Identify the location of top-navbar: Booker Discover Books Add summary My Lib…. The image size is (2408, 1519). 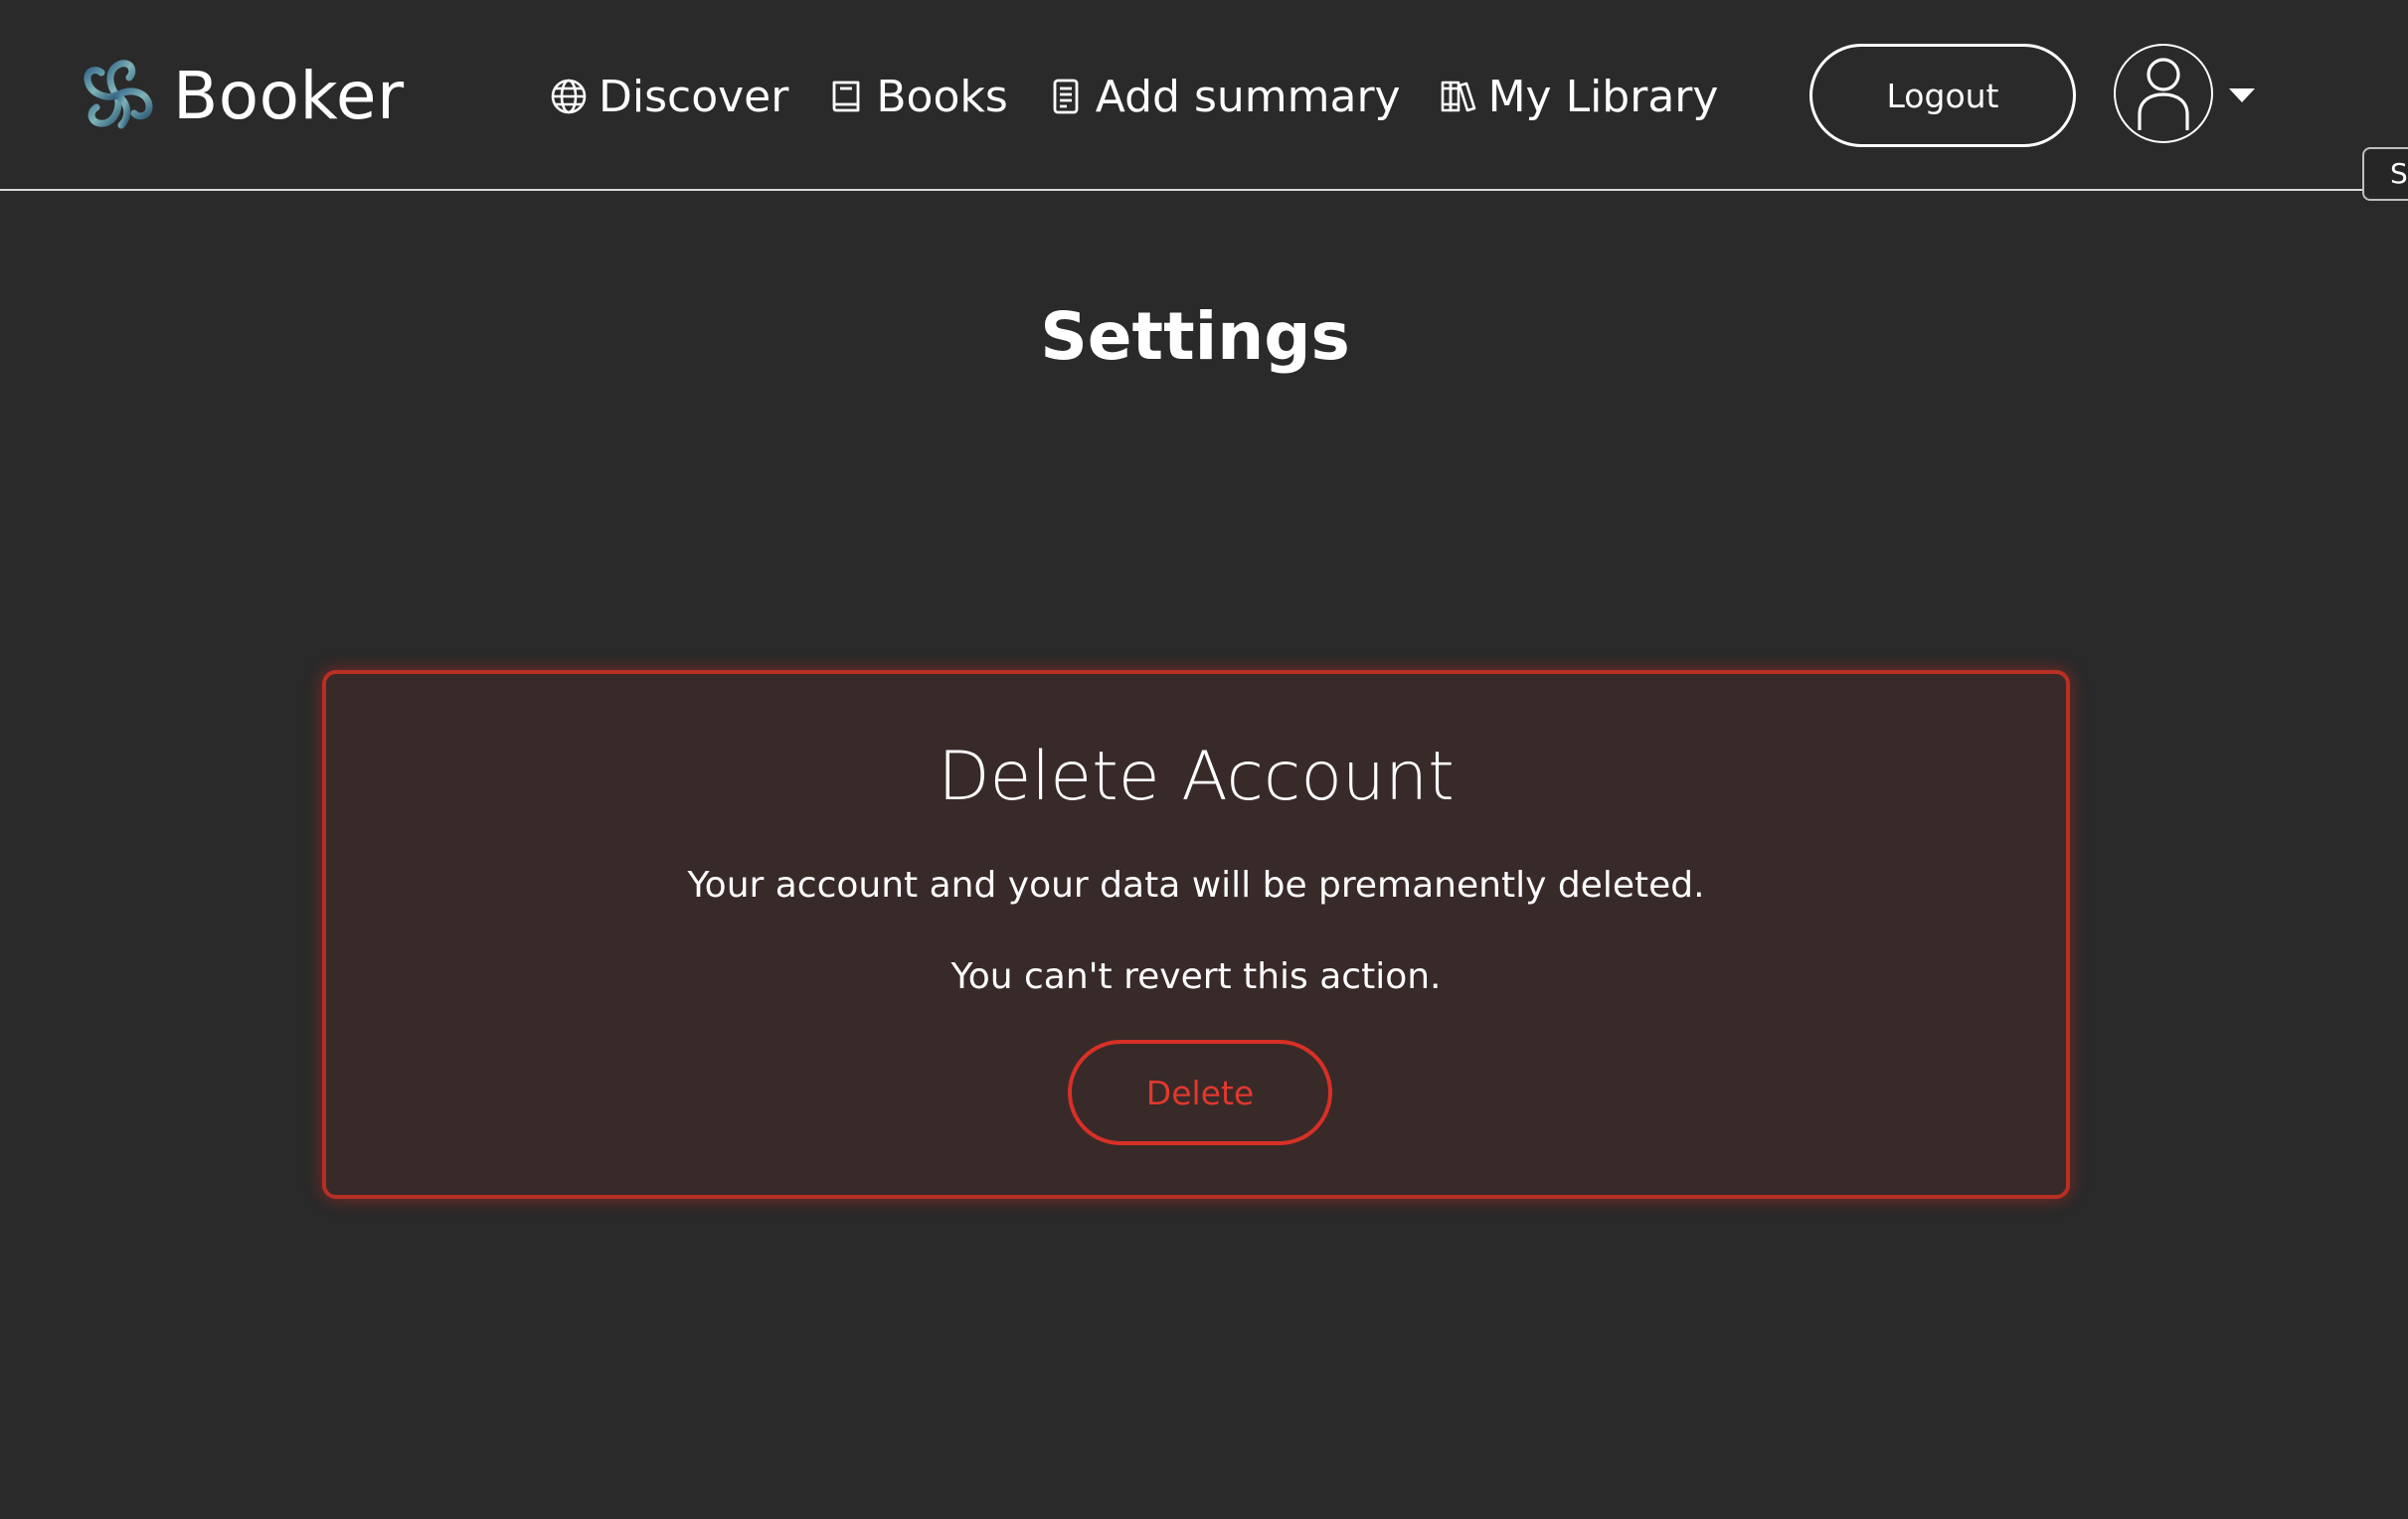
(1204, 101).